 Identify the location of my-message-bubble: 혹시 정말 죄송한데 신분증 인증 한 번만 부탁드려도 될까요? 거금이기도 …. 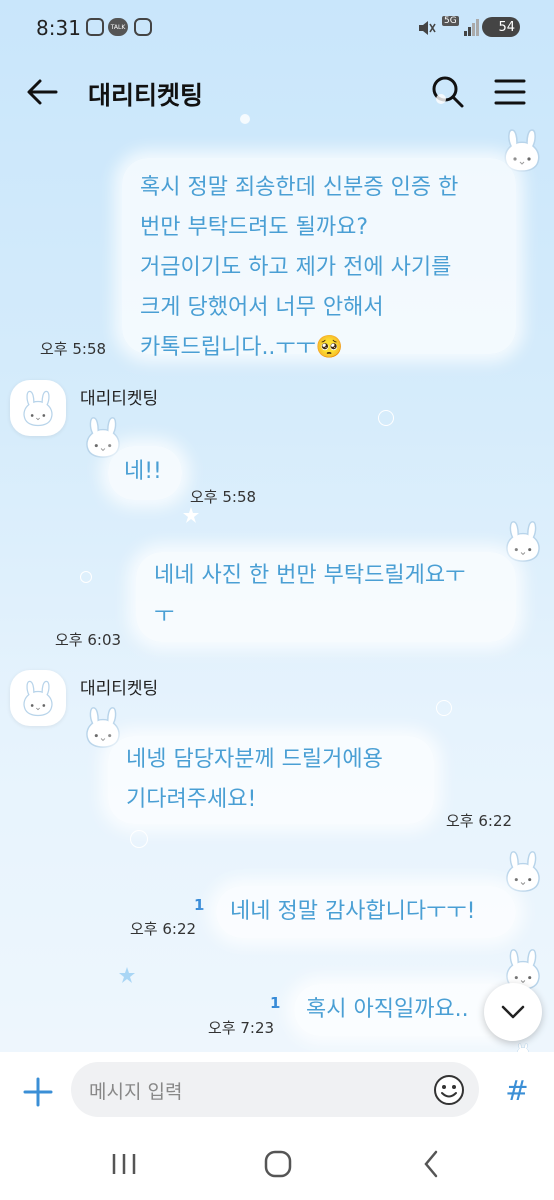
(319, 259).